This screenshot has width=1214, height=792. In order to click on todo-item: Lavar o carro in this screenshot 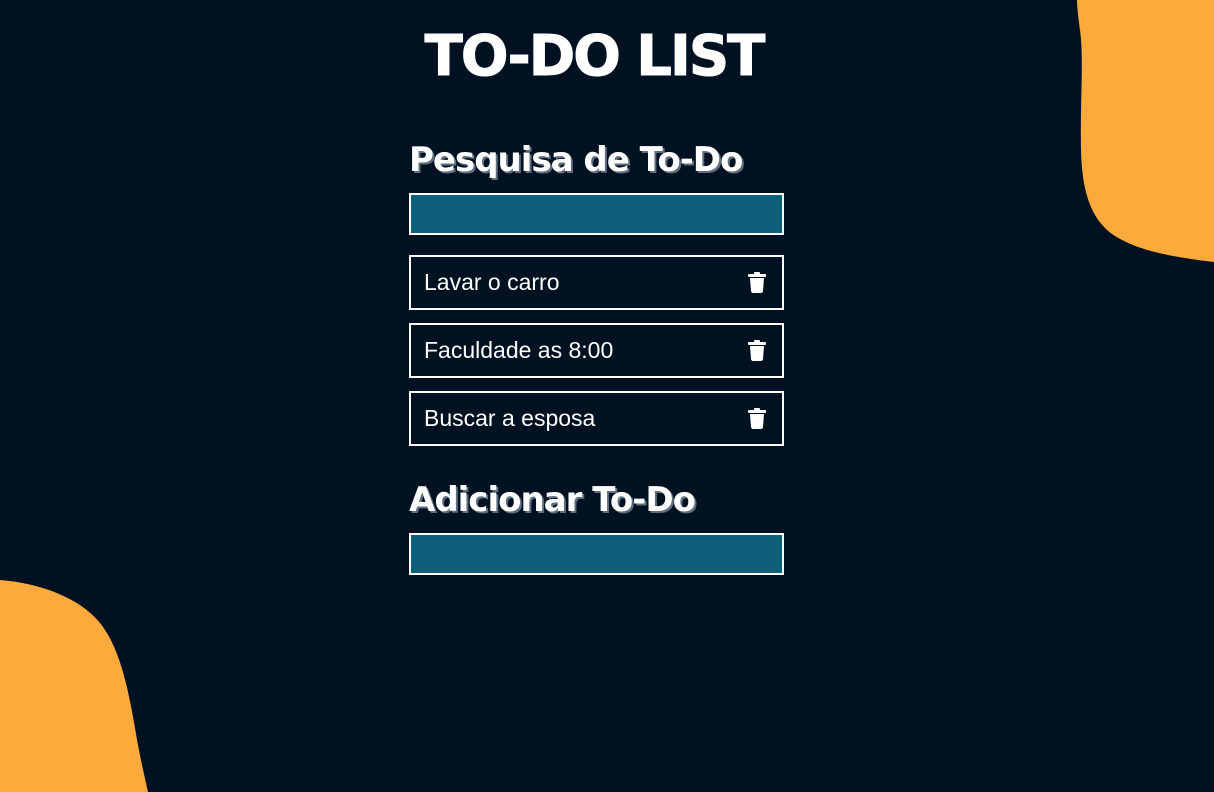, I will do `click(596, 282)`.